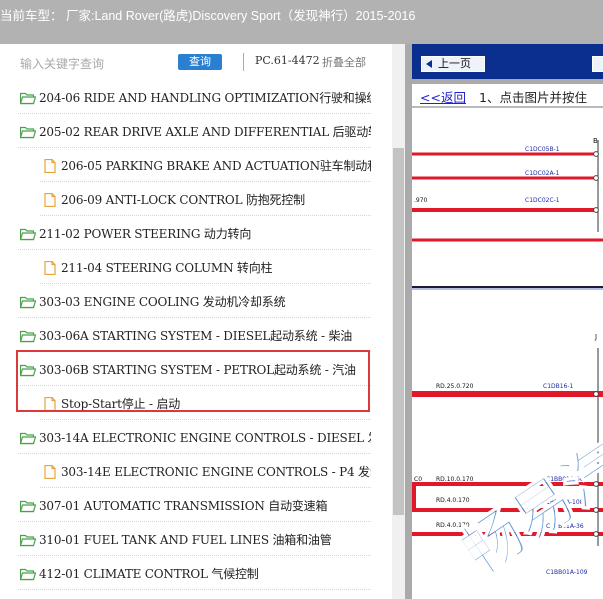 The height and width of the screenshot is (599, 603). Describe the element at coordinates (167, 268) in the screenshot. I see `tree-item-label: 211-04 STEERING COLUMN 转向柱` at that location.